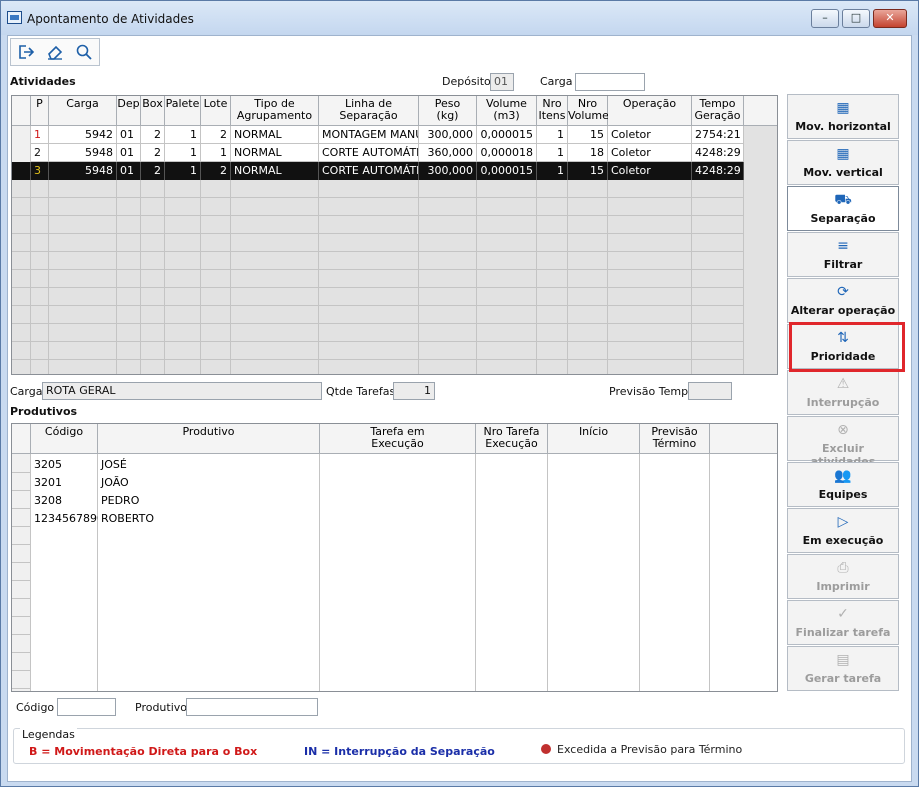 The width and height of the screenshot is (919, 787). Describe the element at coordinates (398, 439) in the screenshot. I see `produtivos-col-header: Tarefa em Execução` at that location.